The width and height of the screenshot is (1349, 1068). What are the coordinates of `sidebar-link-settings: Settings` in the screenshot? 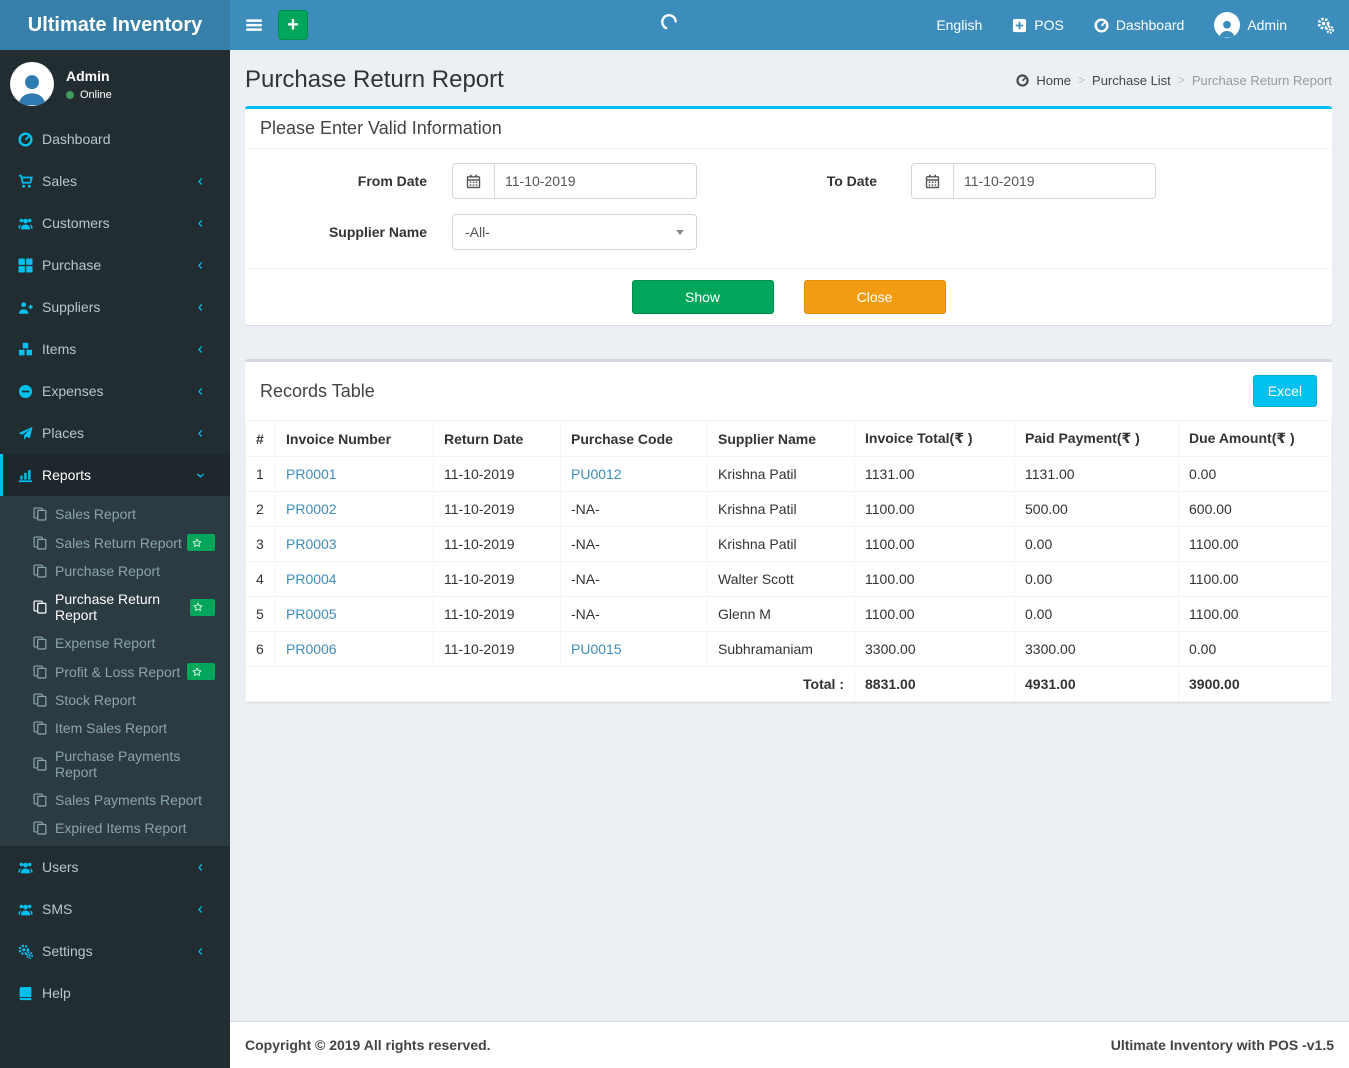 It's located at (115, 951).